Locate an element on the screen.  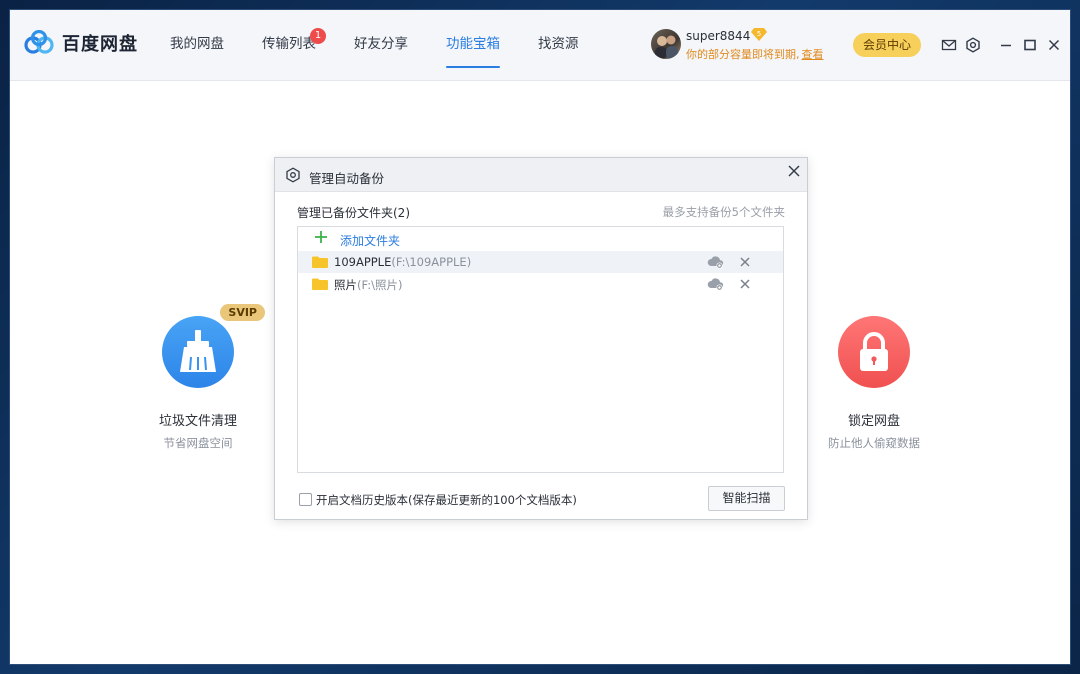
watermark-mark: 值 is located at coordinates (946, 649).